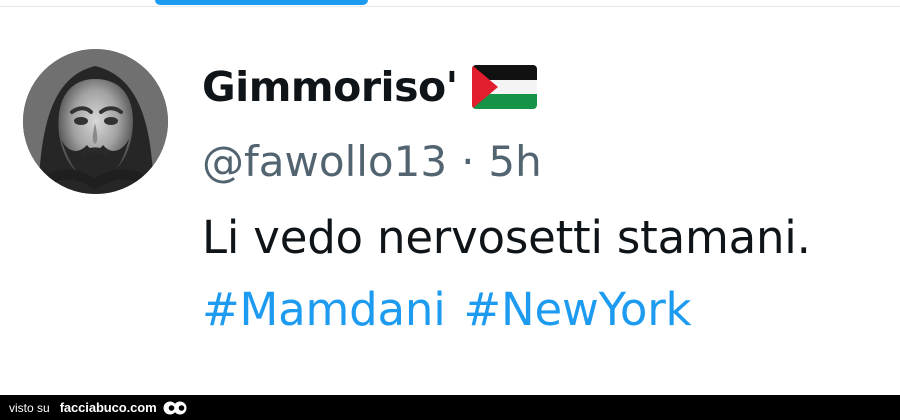 The image size is (900, 420). I want to click on watermark-prefix: visto su, so click(29, 407).